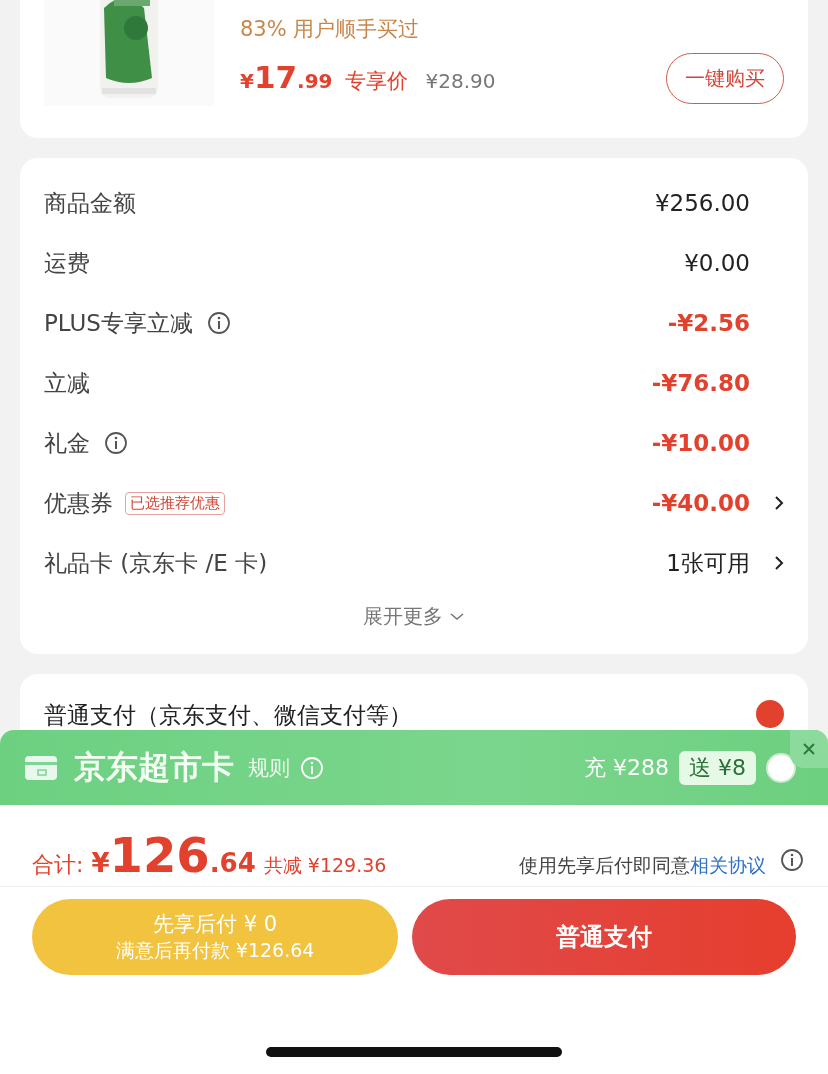 The width and height of the screenshot is (828, 1074). Describe the element at coordinates (330, 29) in the screenshot. I see `bought-note: 83% 用户顺手买过` at that location.